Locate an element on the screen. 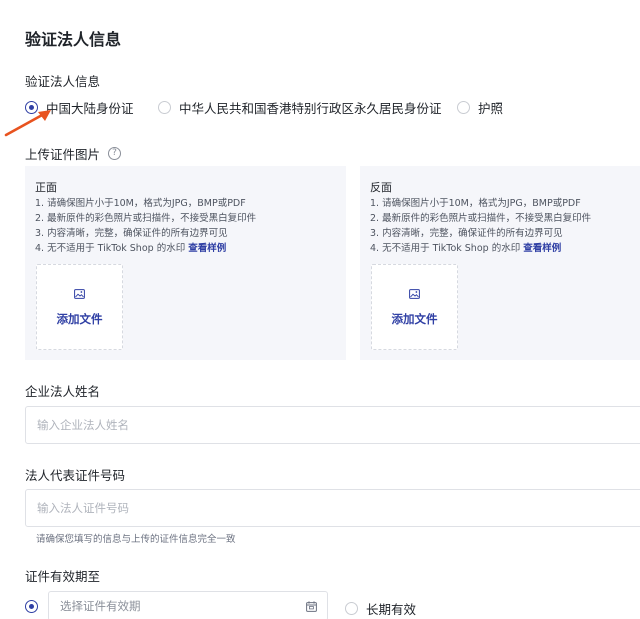 This screenshot has height=619, width=640. verify-section-label: 验证法人信息 is located at coordinates (63, 81).